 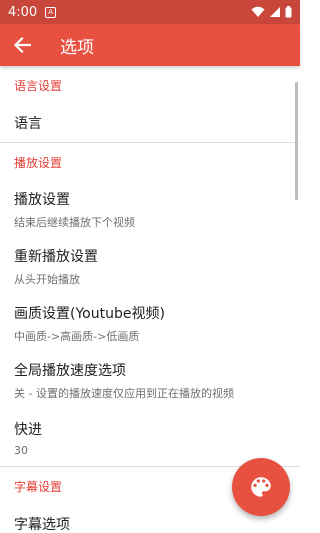 I want to click on battery-icon, so click(x=288, y=12).